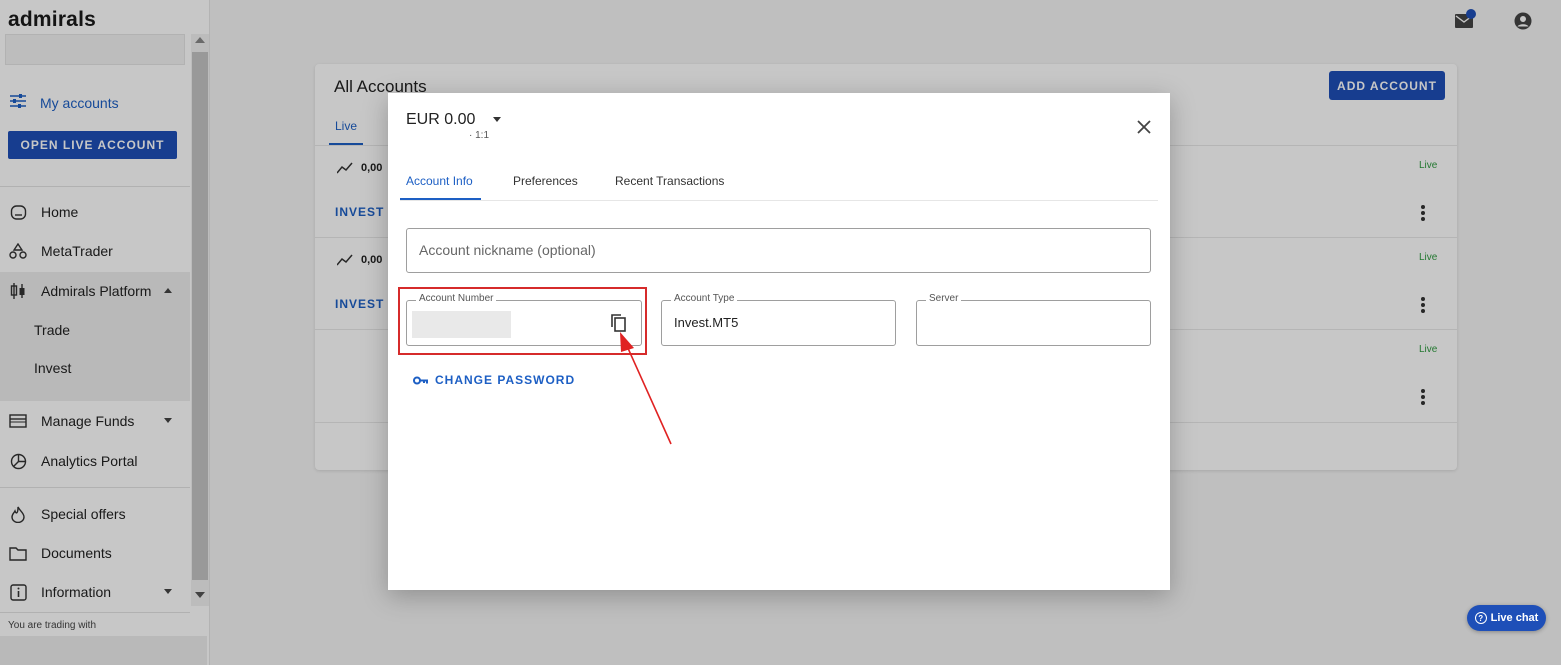 Image resolution: width=1561 pixels, height=665 pixels. What do you see at coordinates (704, 298) in the screenshot?
I see `account-type-label: Account Type` at bounding box center [704, 298].